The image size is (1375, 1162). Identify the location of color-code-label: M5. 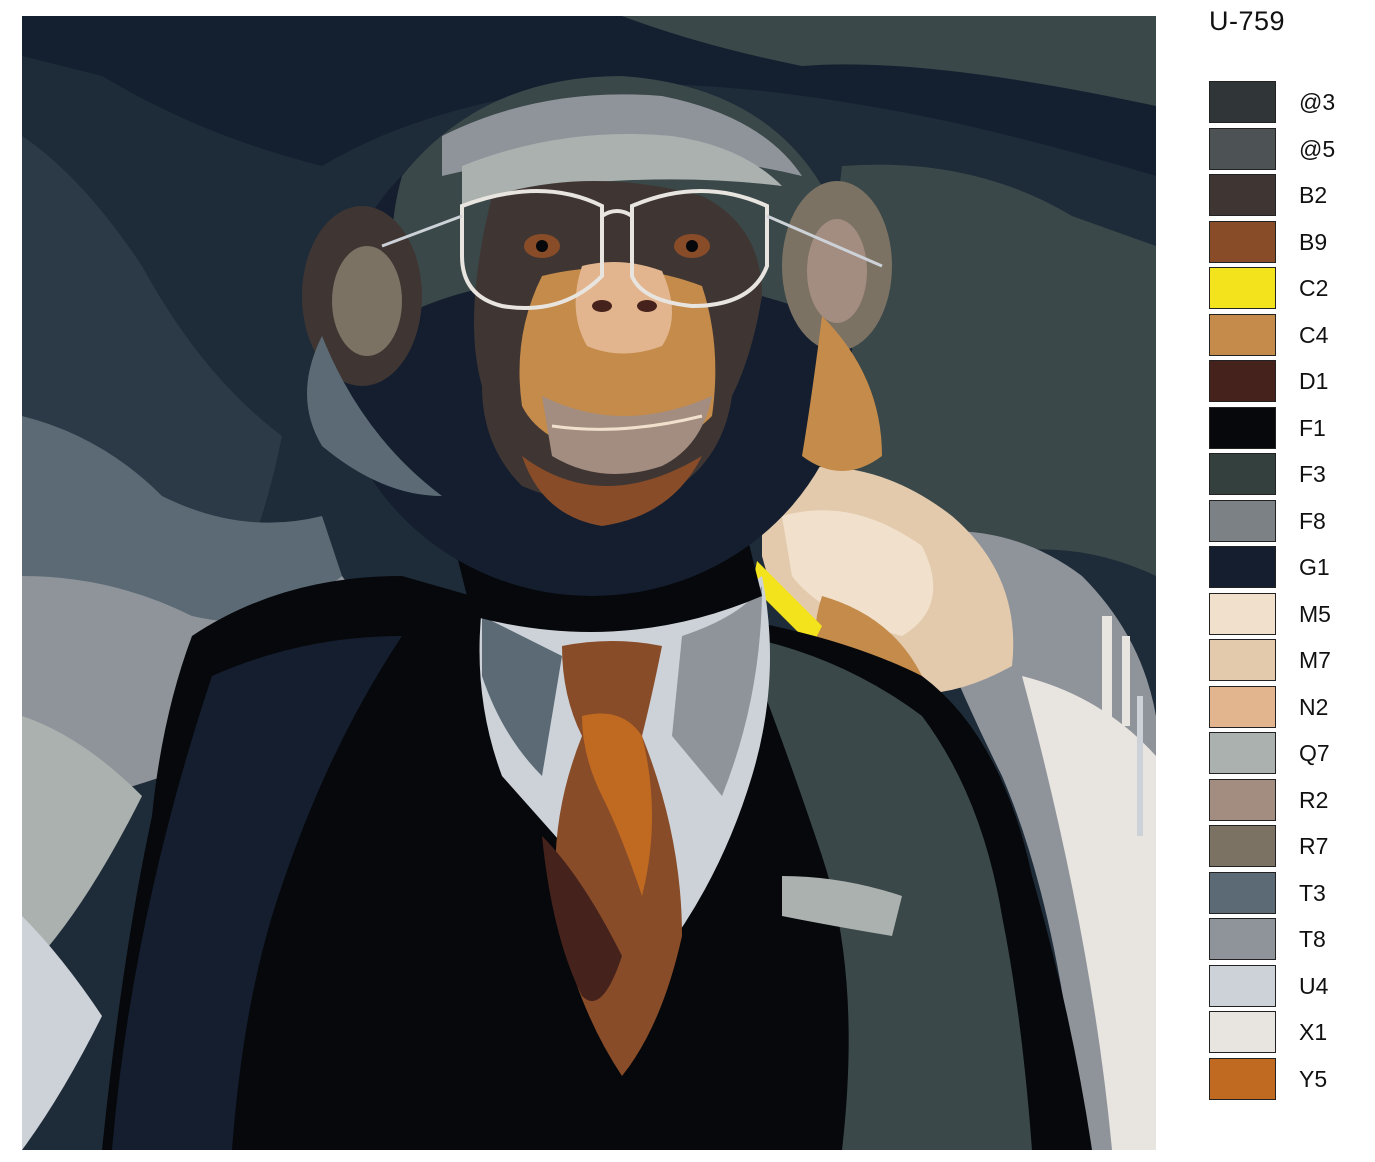
(1315, 613).